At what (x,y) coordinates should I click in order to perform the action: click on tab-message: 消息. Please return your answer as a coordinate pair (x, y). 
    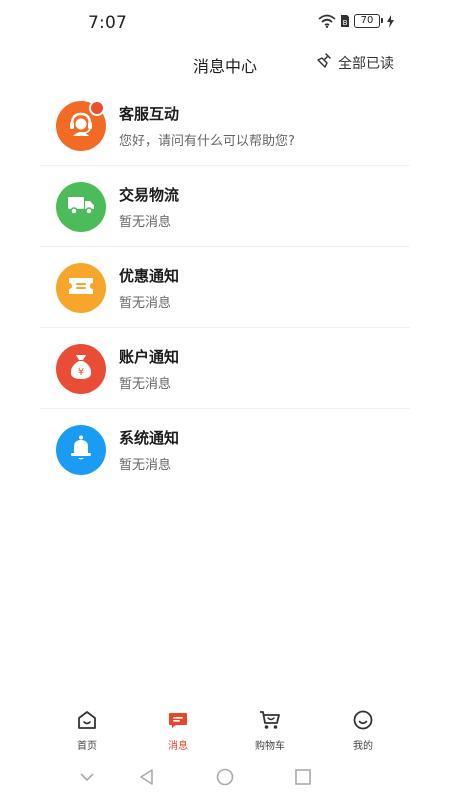
    Looking at the image, I should click on (178, 728).